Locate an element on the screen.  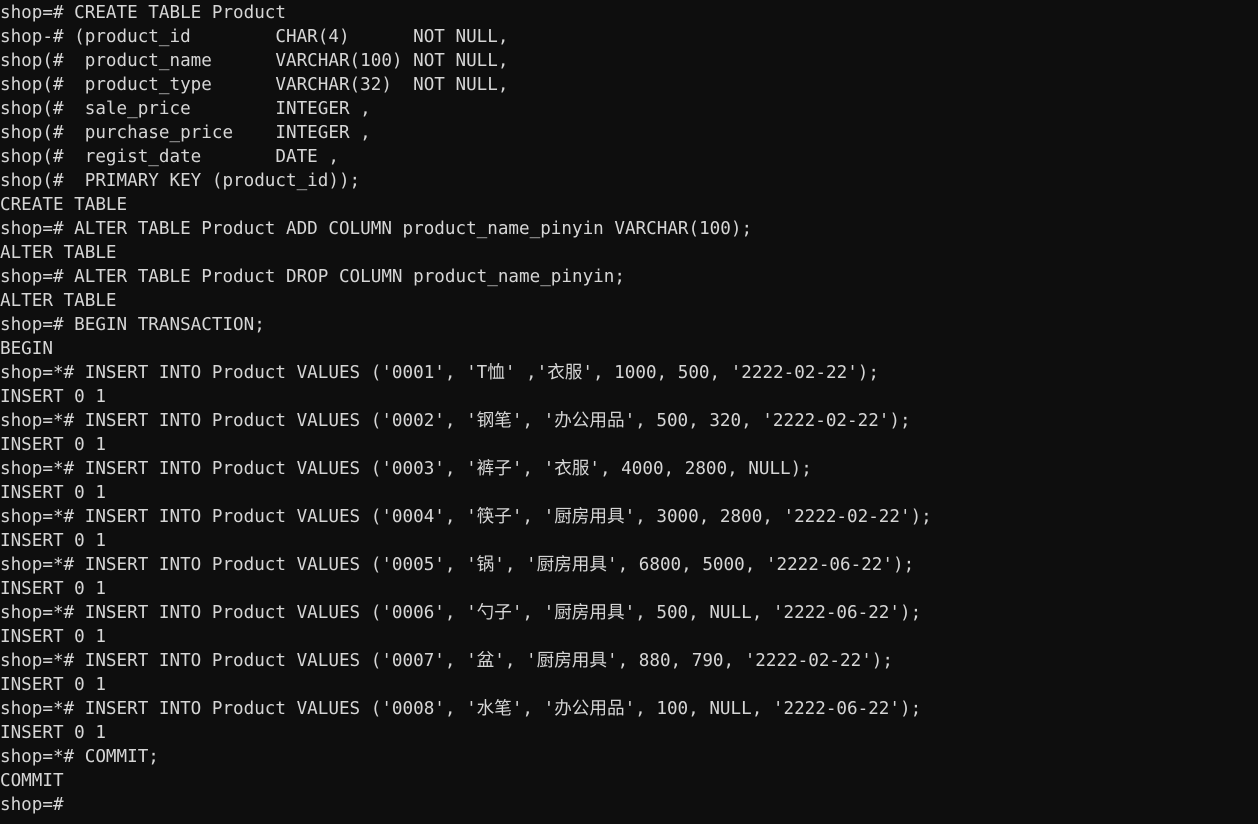
terminal-line: shop(# PRIMARY KEY (product_id)); is located at coordinates (180, 181).